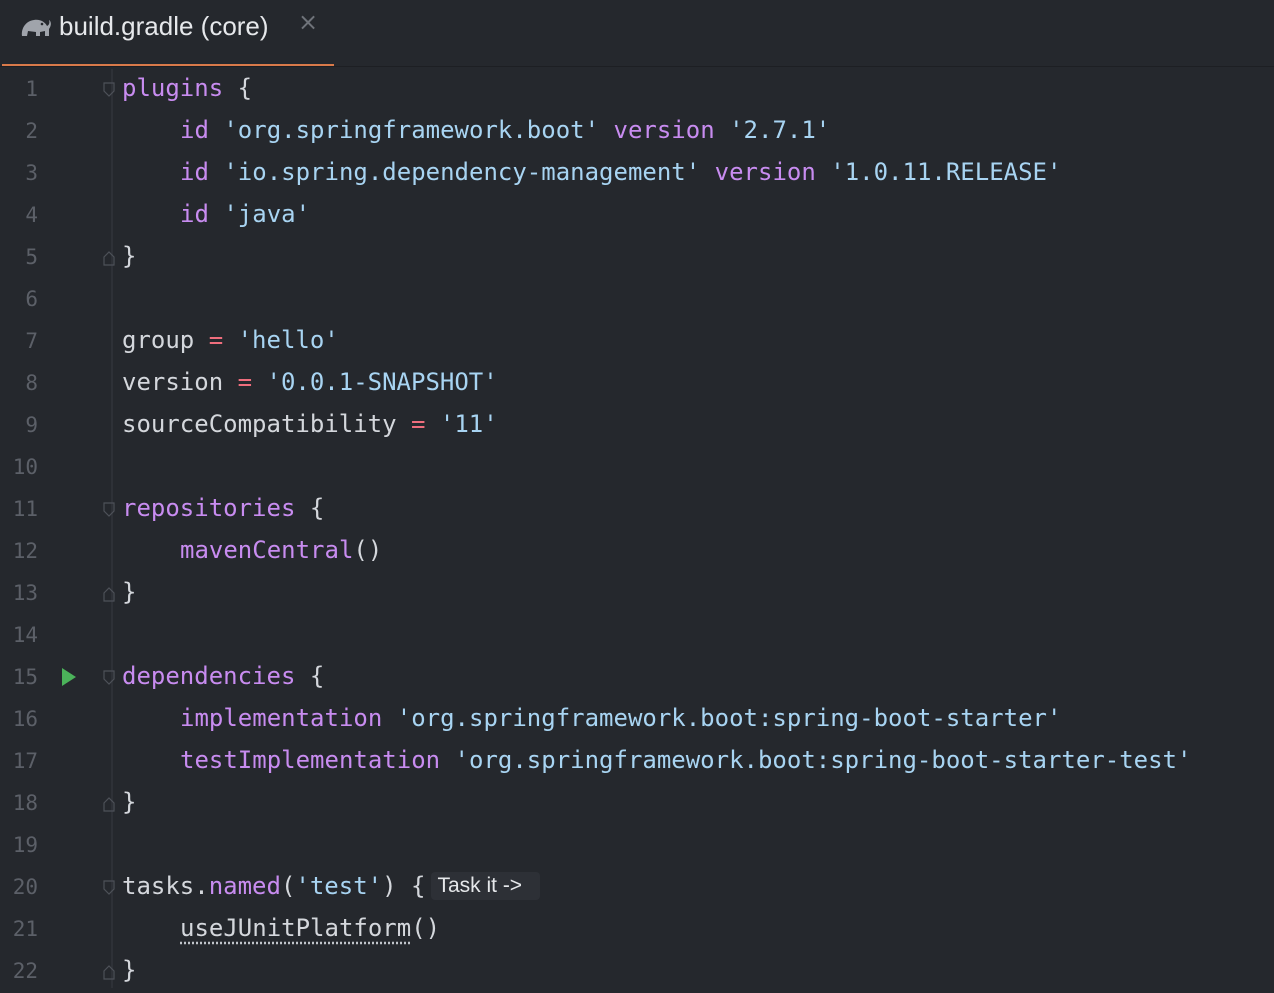 This screenshot has width=1274, height=993. I want to click on code-token: implementation, so click(281, 718).